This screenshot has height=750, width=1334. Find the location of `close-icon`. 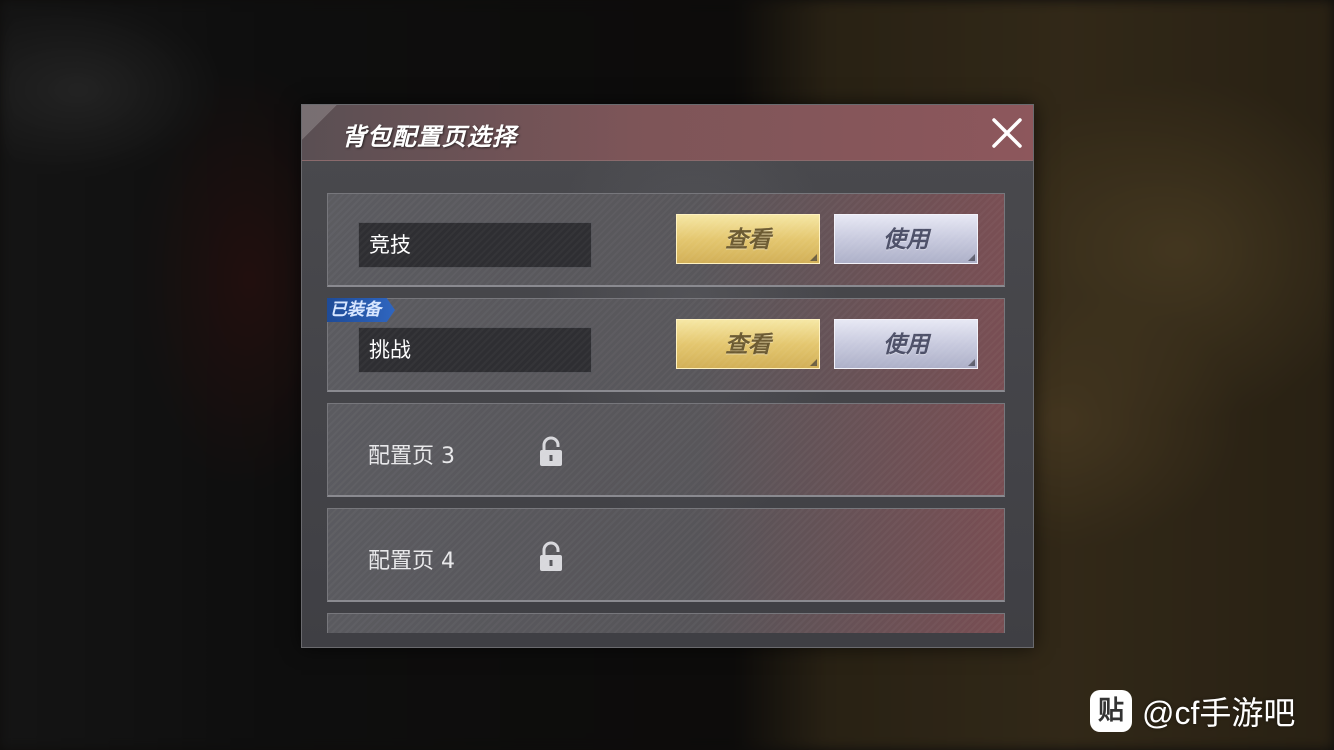

close-icon is located at coordinates (1007, 133).